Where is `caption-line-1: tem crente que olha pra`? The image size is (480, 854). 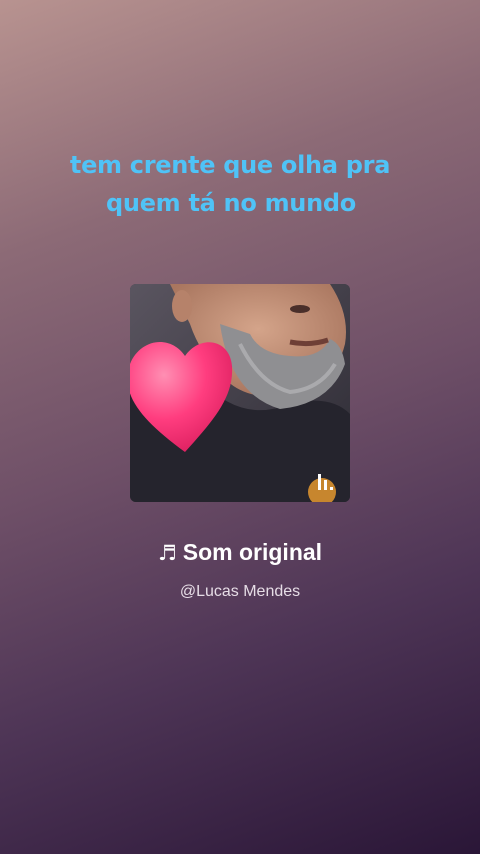 caption-line-1: tem crente que olha pra is located at coordinates (230, 165).